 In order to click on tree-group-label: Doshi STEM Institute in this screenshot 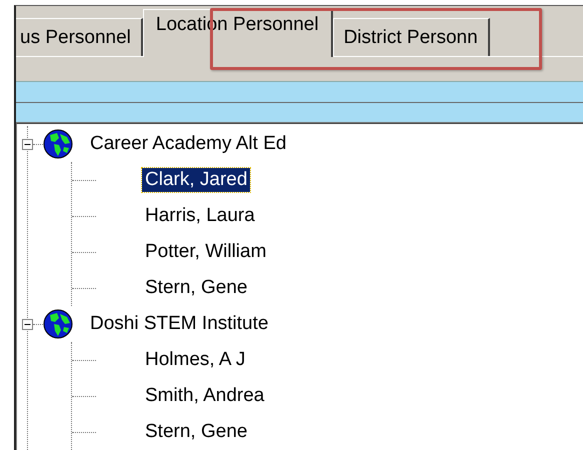, I will do `click(179, 324)`.